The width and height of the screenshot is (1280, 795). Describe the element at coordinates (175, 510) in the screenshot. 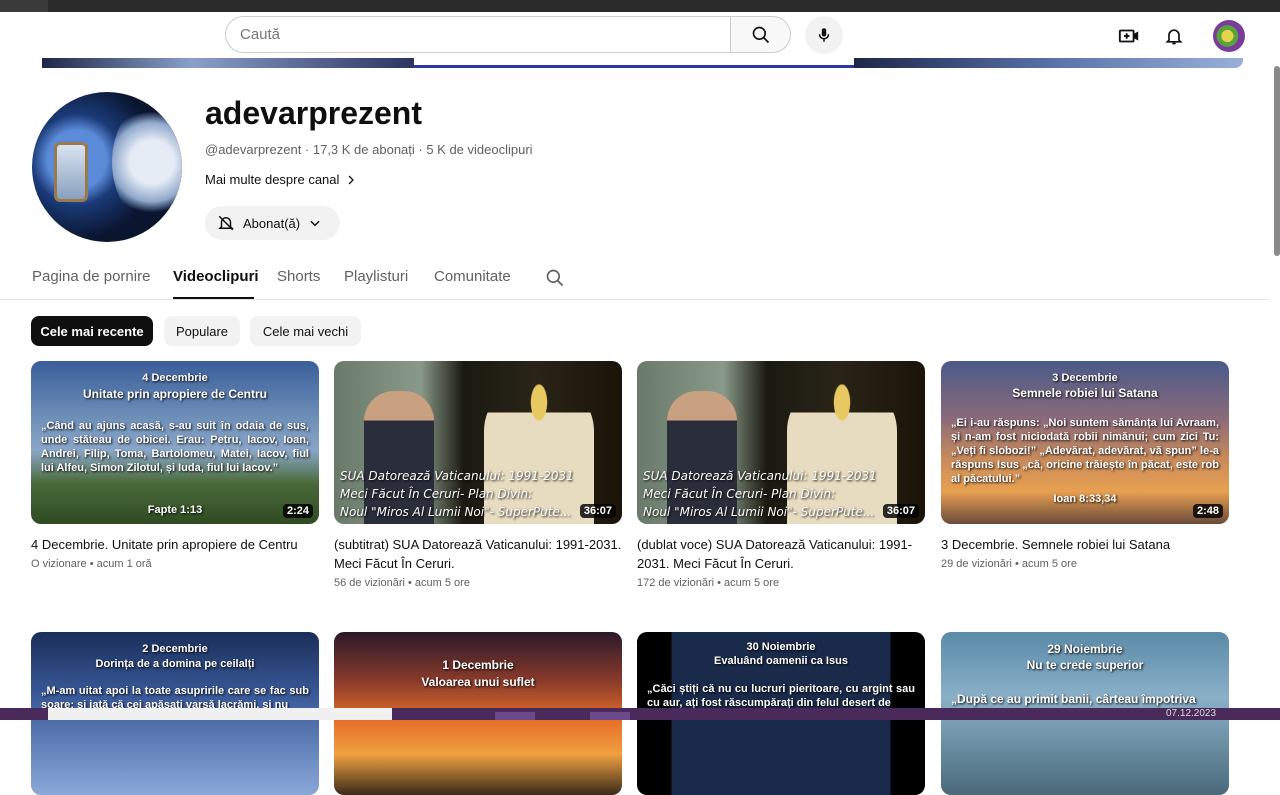

I see `thumb-reference: Fapte 1:13` at that location.